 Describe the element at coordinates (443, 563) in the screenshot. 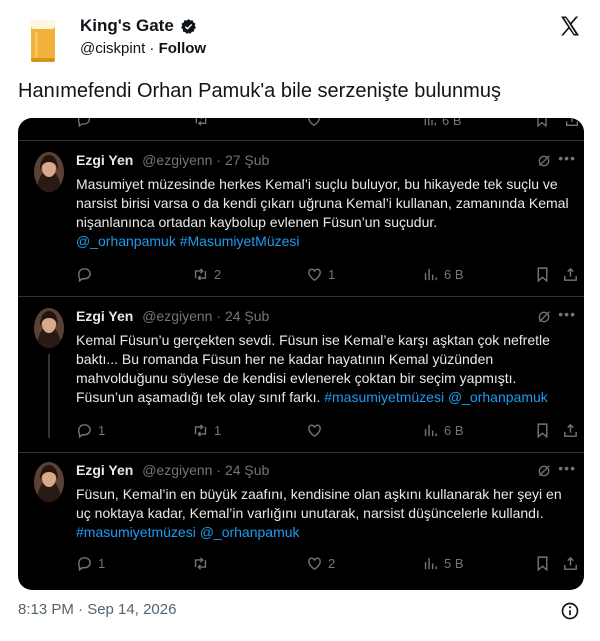

I see `views-counter: 5 B` at that location.